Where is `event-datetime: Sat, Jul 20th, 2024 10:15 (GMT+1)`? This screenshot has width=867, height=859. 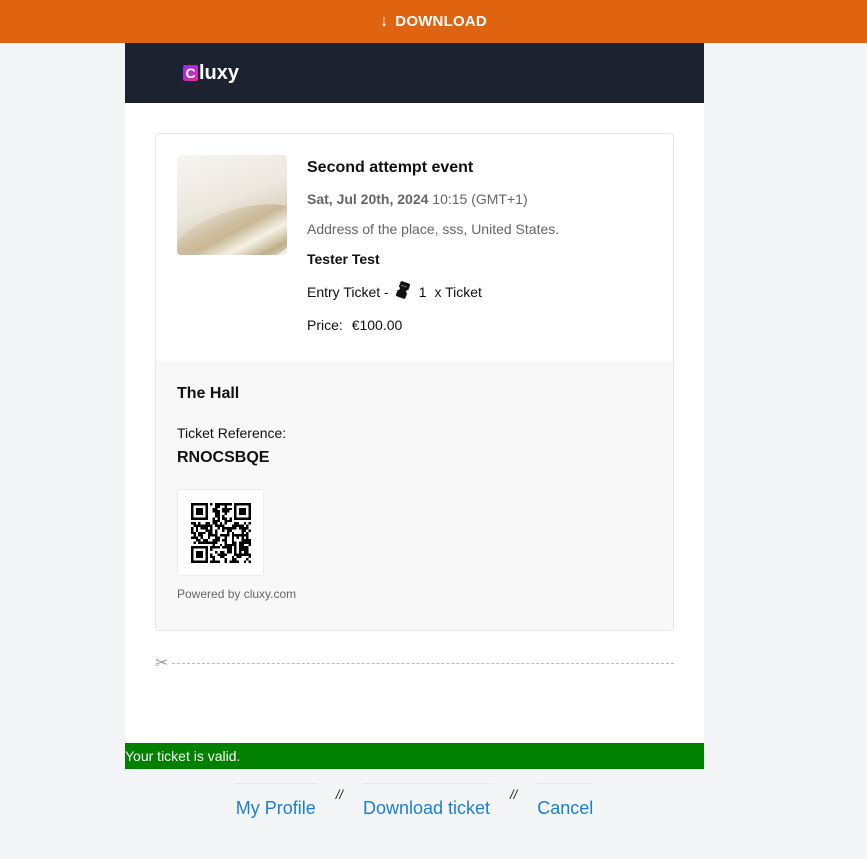
event-datetime: Sat, Jul 20th, 2024 10:15 (GMT+1) is located at coordinates (482, 199).